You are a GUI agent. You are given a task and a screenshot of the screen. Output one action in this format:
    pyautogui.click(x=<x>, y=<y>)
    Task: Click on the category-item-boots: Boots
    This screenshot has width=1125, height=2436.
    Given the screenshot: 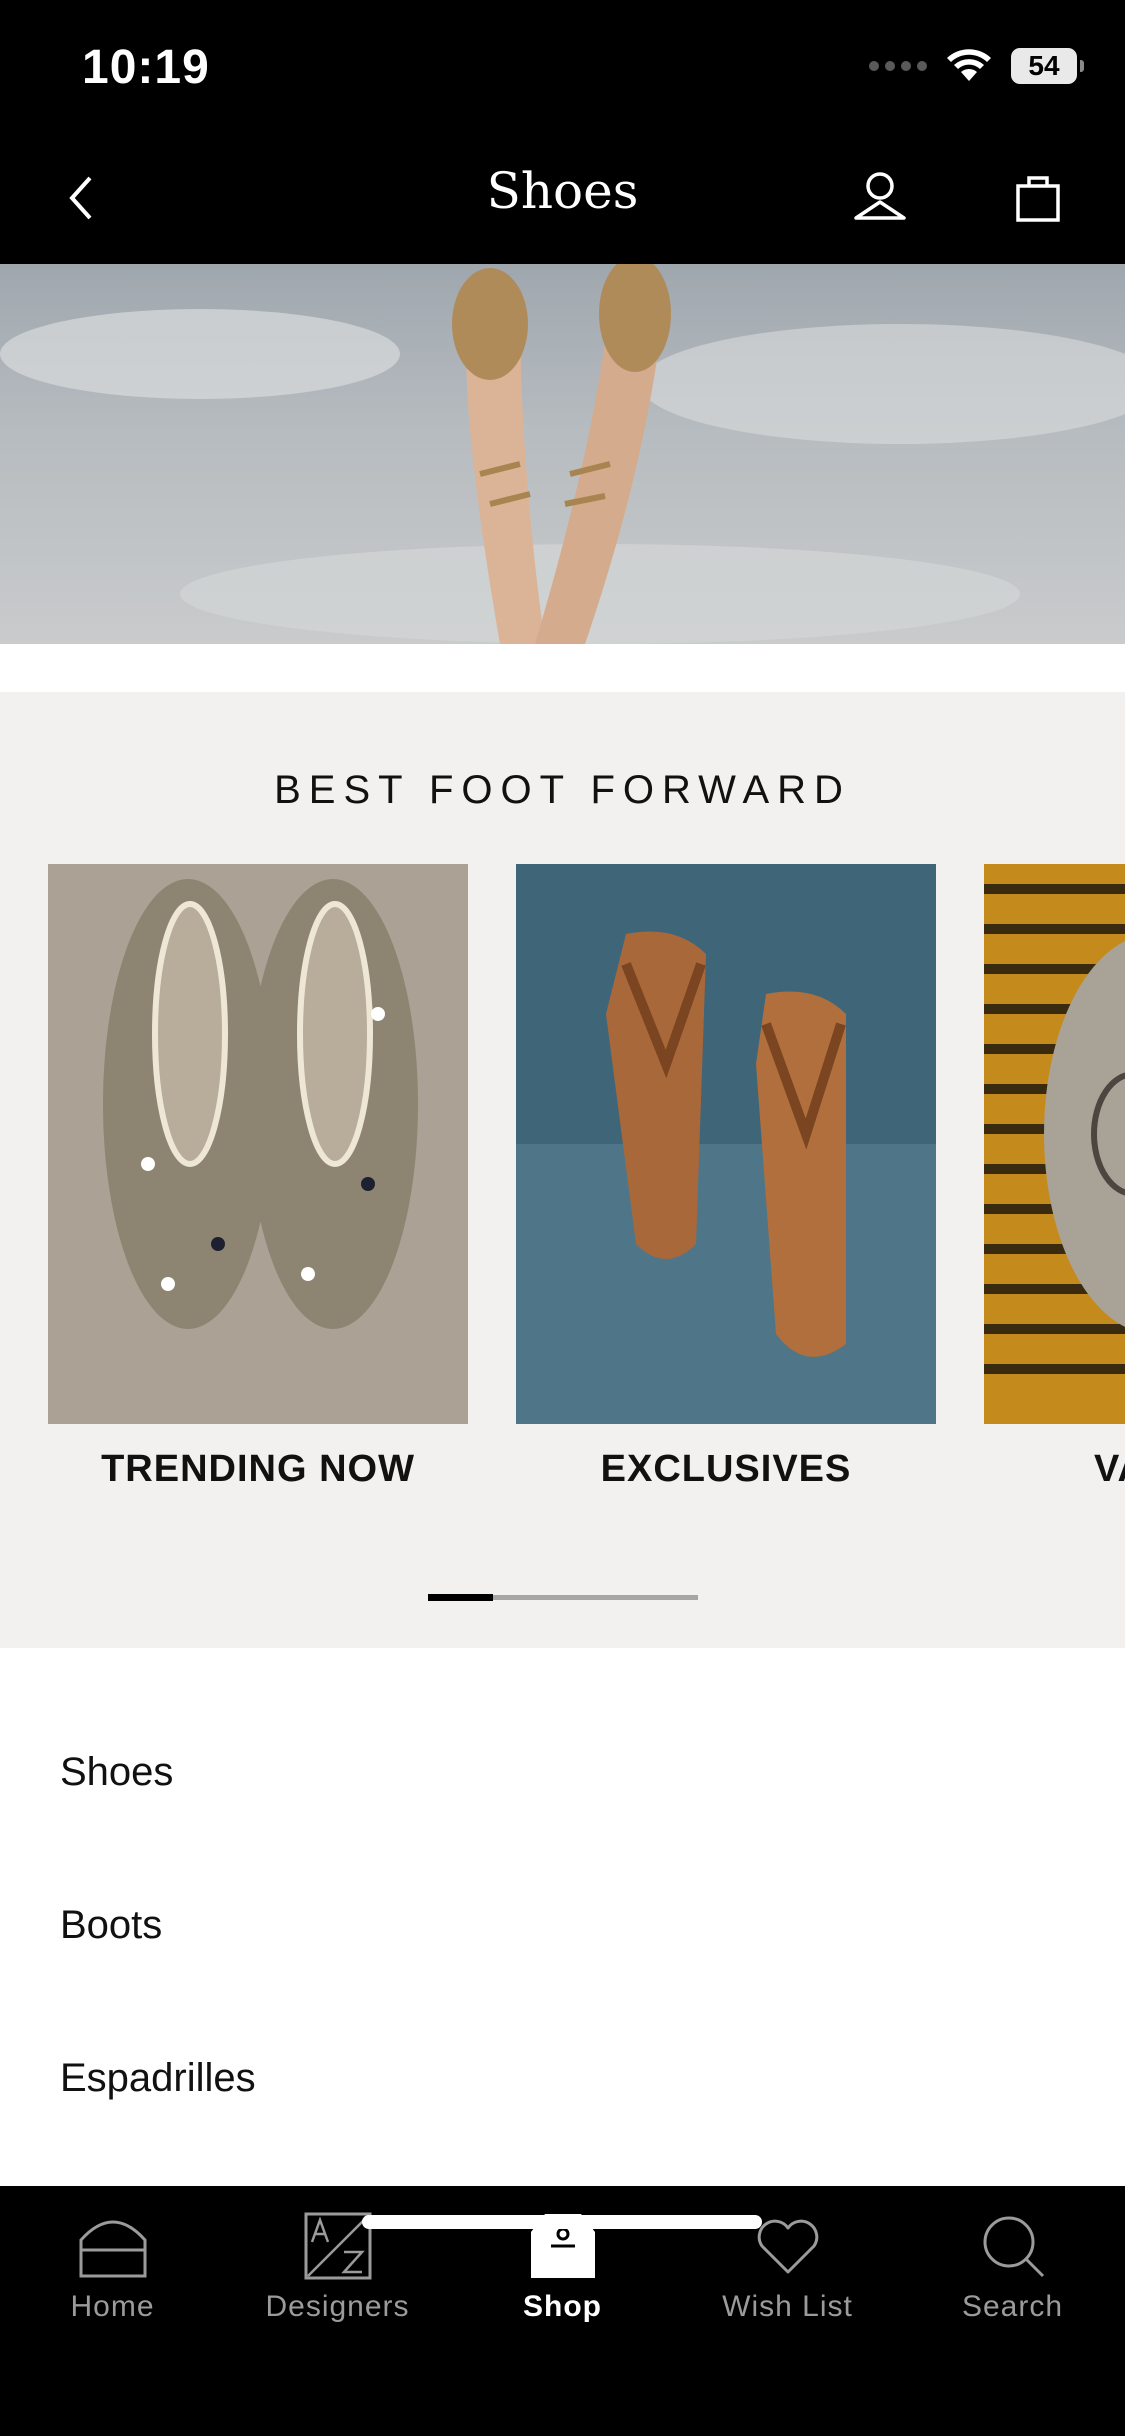 What is the action you would take?
    pyautogui.click(x=111, y=1925)
    